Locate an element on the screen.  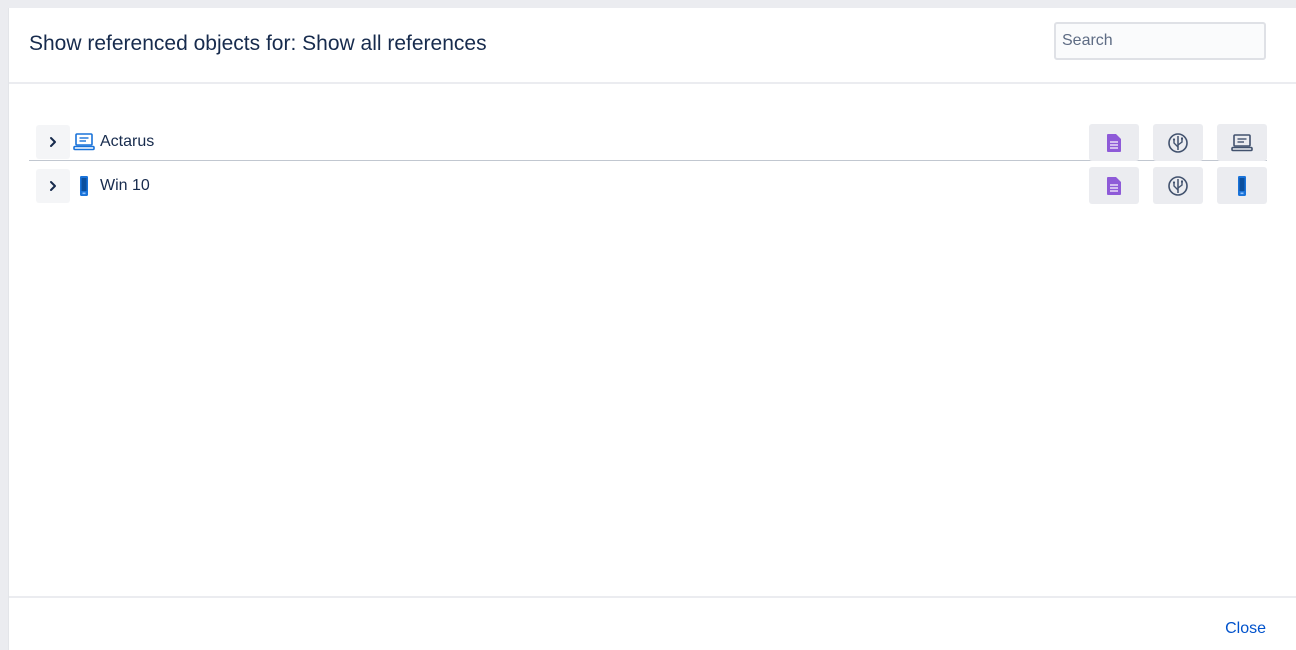
laptop-button is located at coordinates (1242, 142).